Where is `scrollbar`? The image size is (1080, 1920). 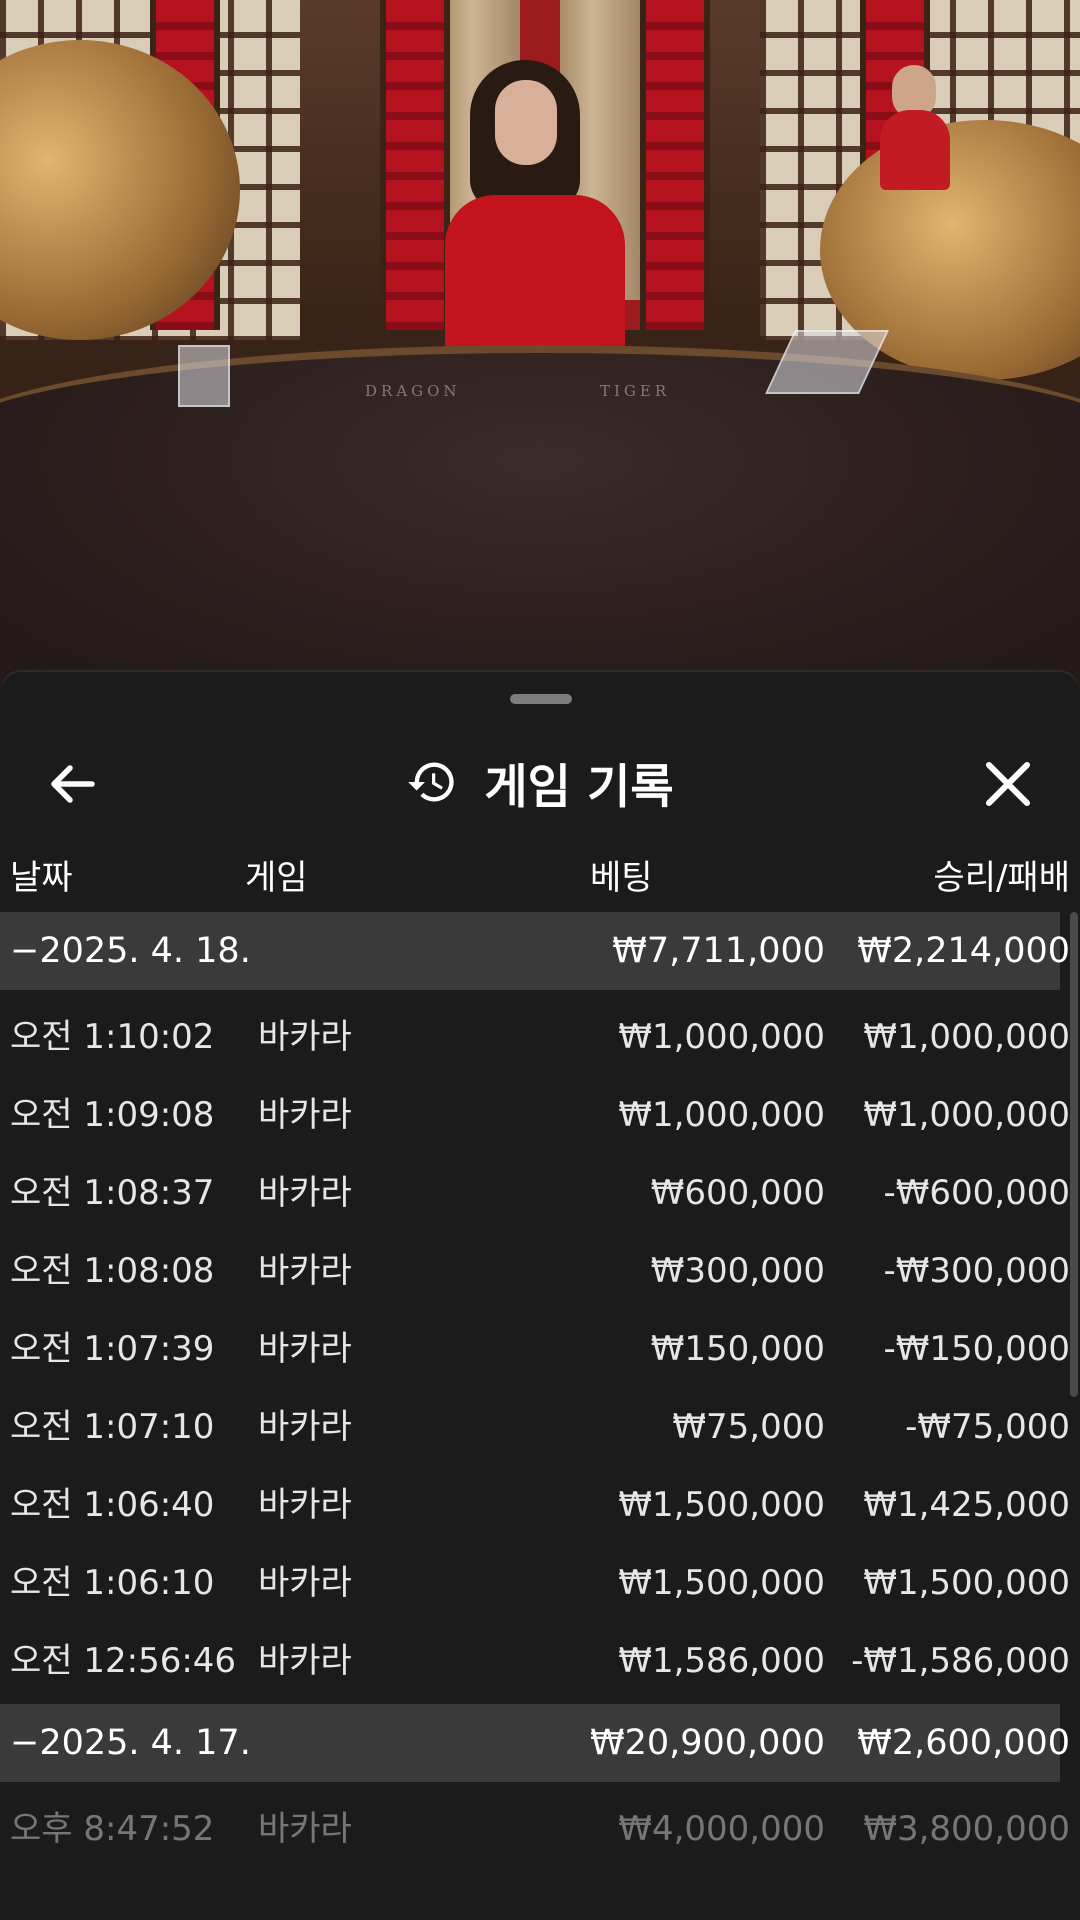 scrollbar is located at coordinates (1074, 1154).